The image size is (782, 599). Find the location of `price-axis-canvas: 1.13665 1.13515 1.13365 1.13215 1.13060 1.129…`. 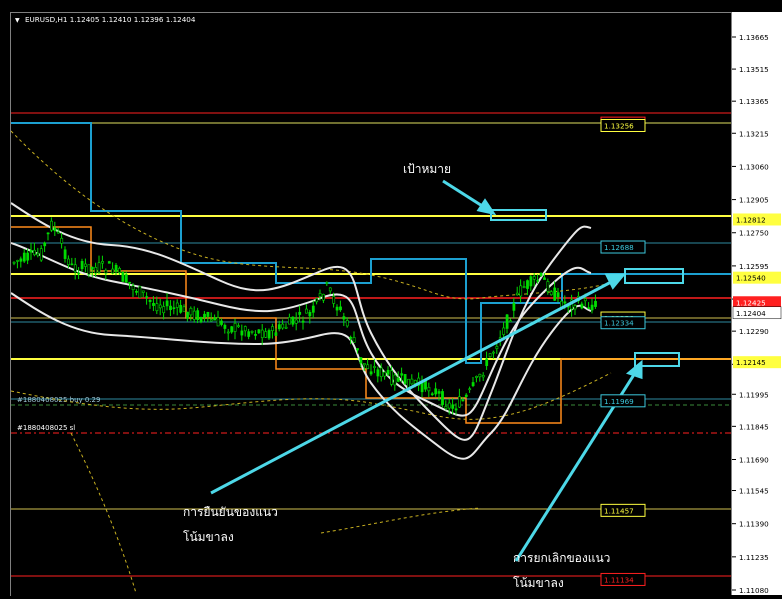

price-axis-canvas: 1.13665 1.13515 1.13365 1.13215 1.13060 1.129… is located at coordinates (757, 314).